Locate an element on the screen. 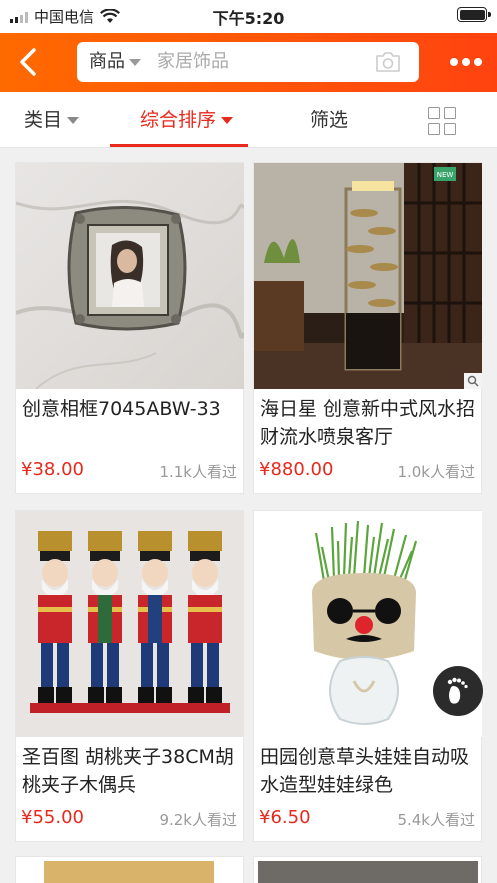  tab-category: 类目 is located at coordinates (52, 120).